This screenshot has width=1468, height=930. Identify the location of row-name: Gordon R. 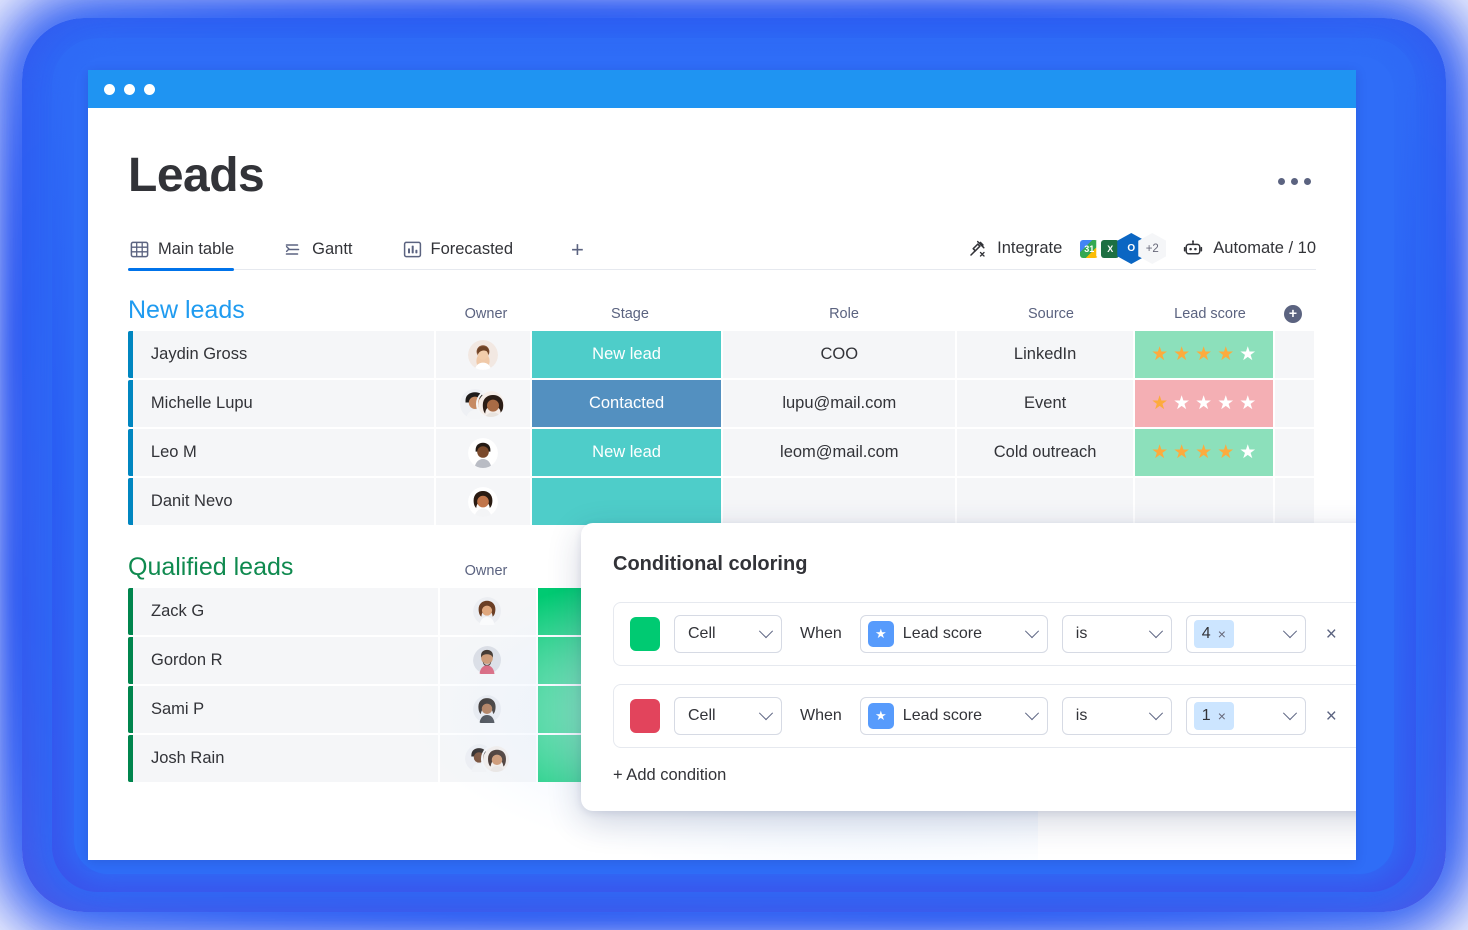
(285, 660).